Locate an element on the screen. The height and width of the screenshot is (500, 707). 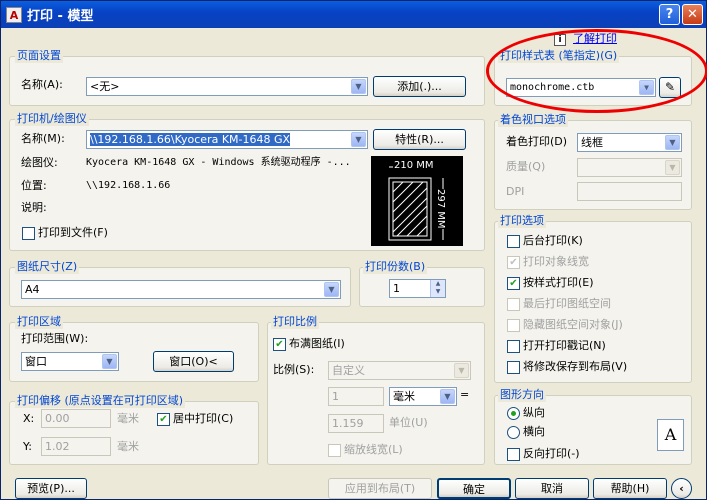
quality-combo: ▼ is located at coordinates (629, 167).